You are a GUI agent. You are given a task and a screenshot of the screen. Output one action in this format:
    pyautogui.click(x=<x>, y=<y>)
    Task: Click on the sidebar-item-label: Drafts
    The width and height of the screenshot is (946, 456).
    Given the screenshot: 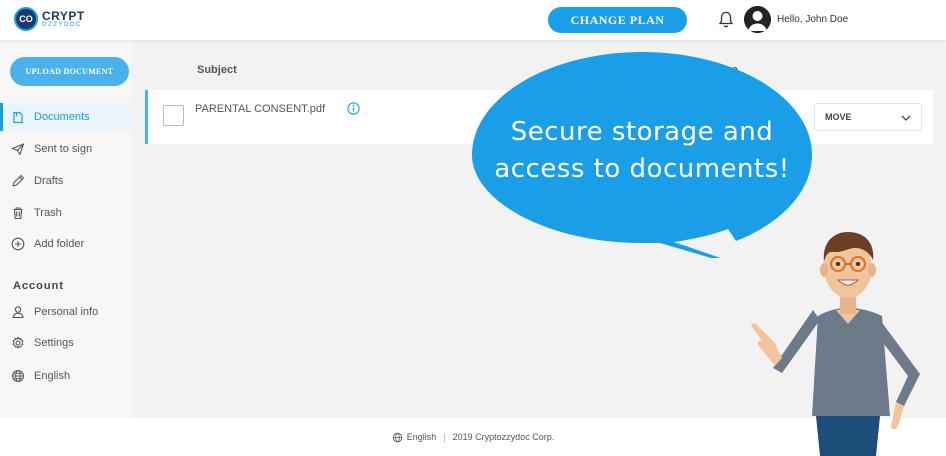 What is the action you would take?
    pyautogui.click(x=49, y=181)
    